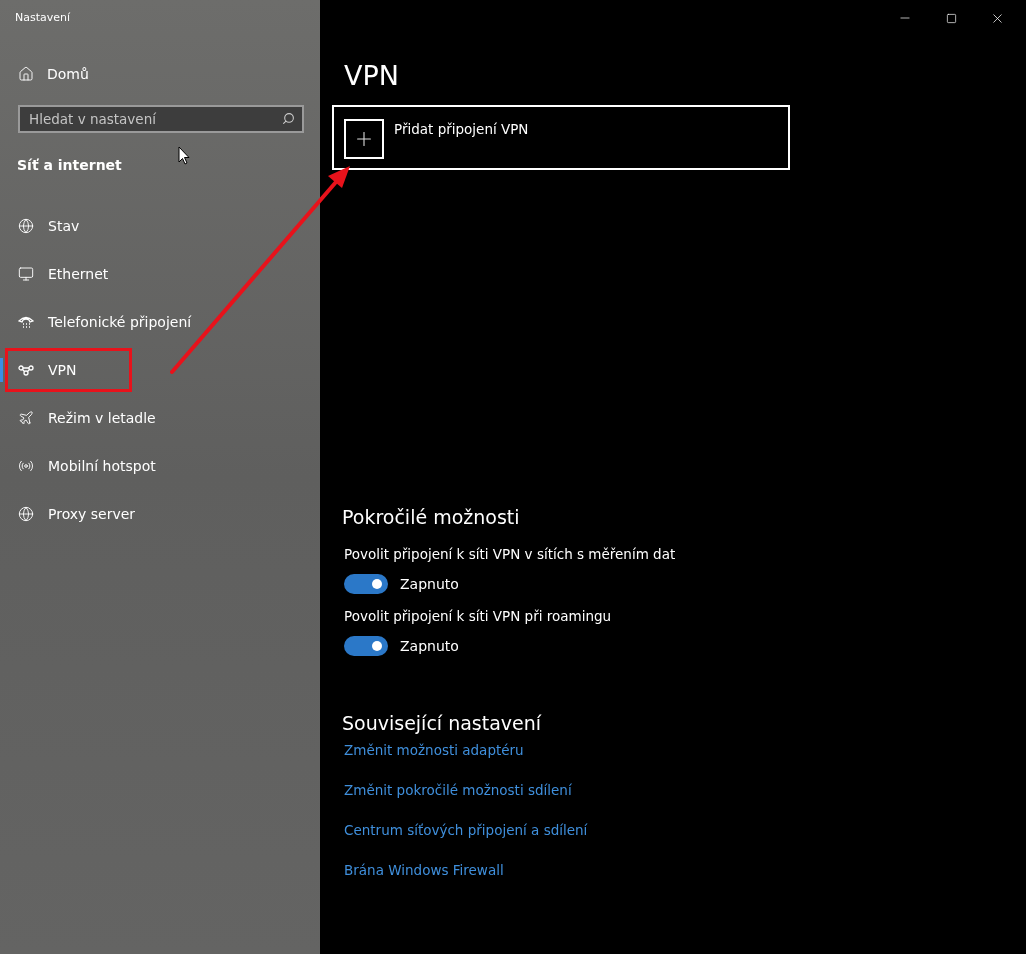 This screenshot has width=1026, height=954. What do you see at coordinates (53, 74) in the screenshot?
I see `home-link: Domů` at bounding box center [53, 74].